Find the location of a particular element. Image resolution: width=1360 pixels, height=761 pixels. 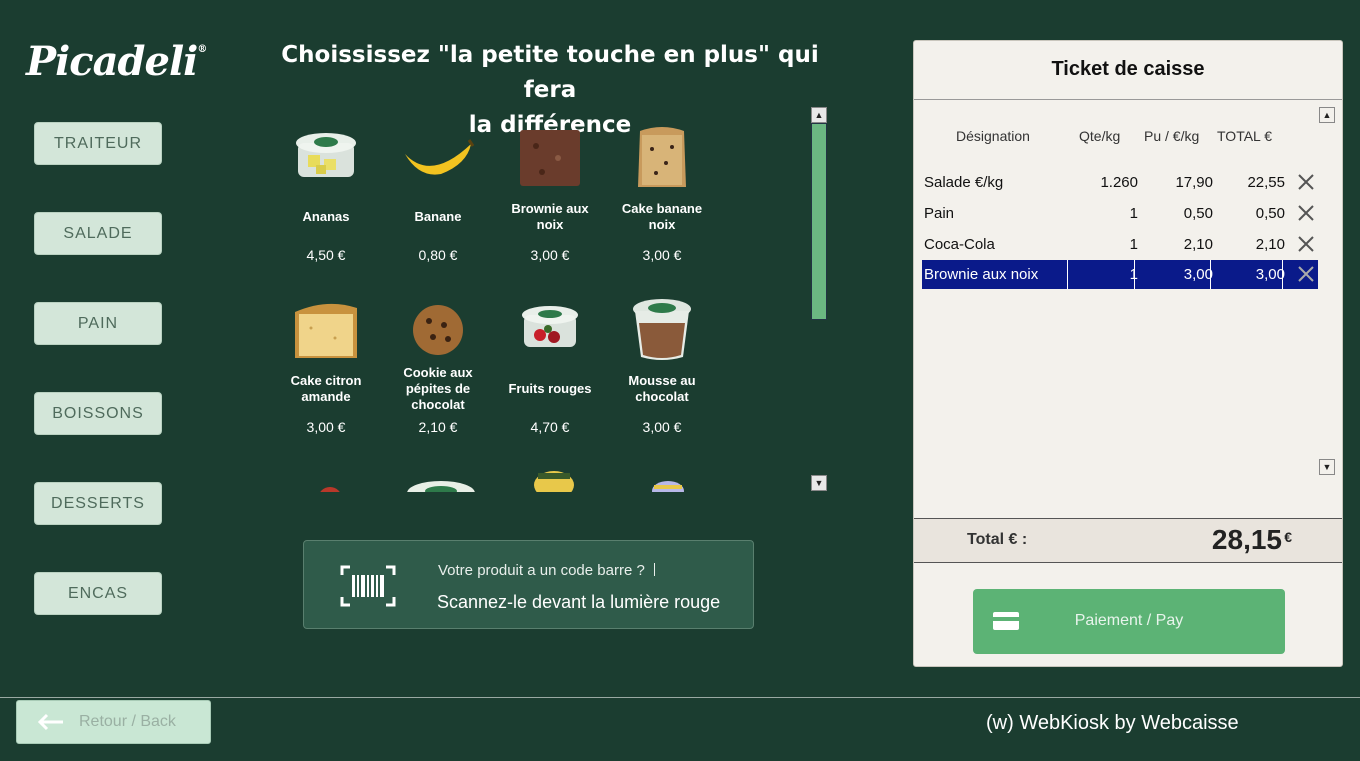

chocolate-mousse-icon is located at coordinates (662, 329).